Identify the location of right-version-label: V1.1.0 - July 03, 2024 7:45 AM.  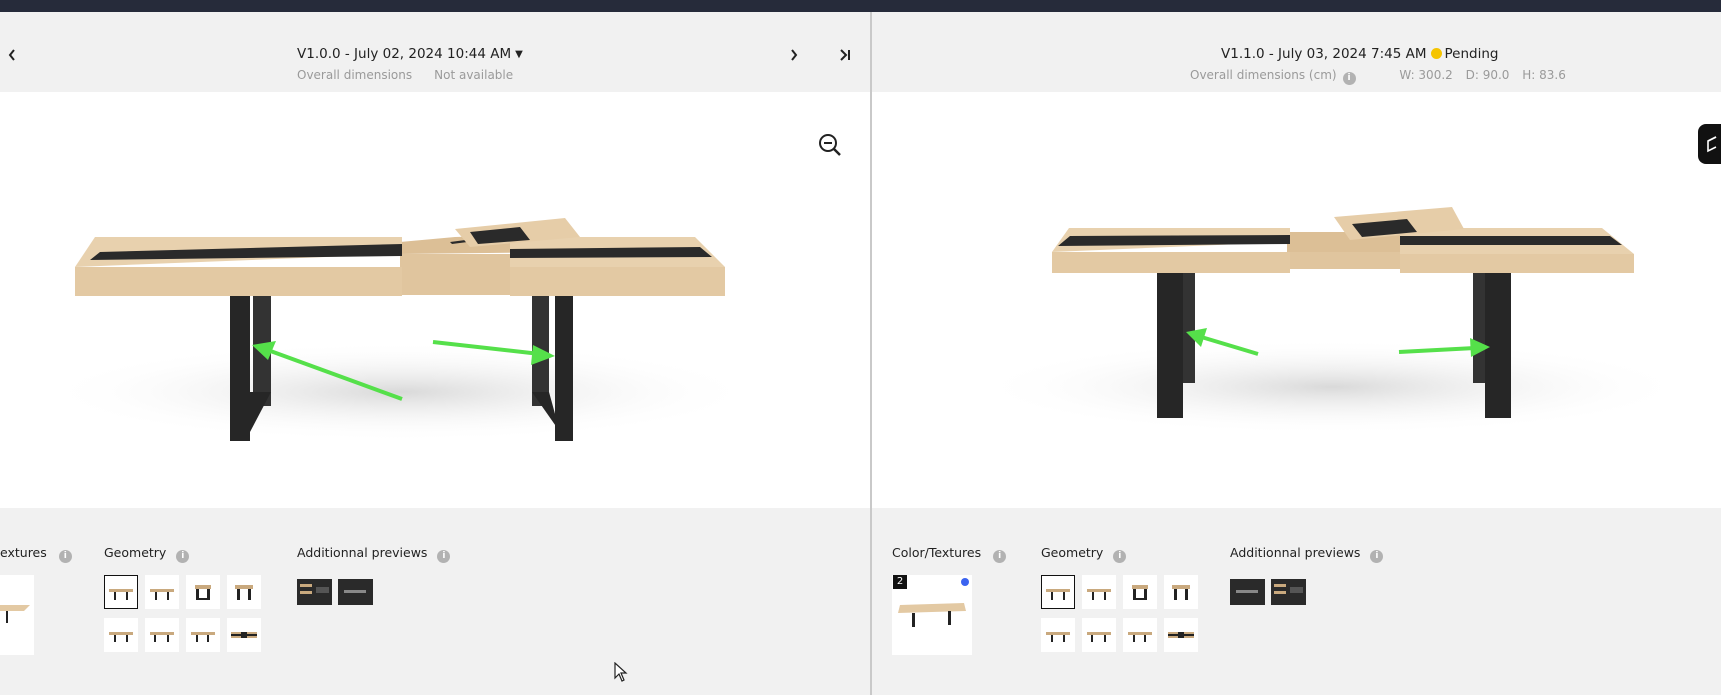
(1324, 54).